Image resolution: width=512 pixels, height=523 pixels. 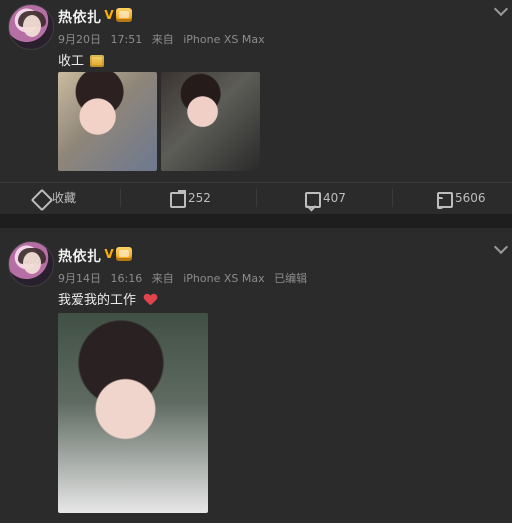 I want to click on share-icon, so click(x=178, y=200).